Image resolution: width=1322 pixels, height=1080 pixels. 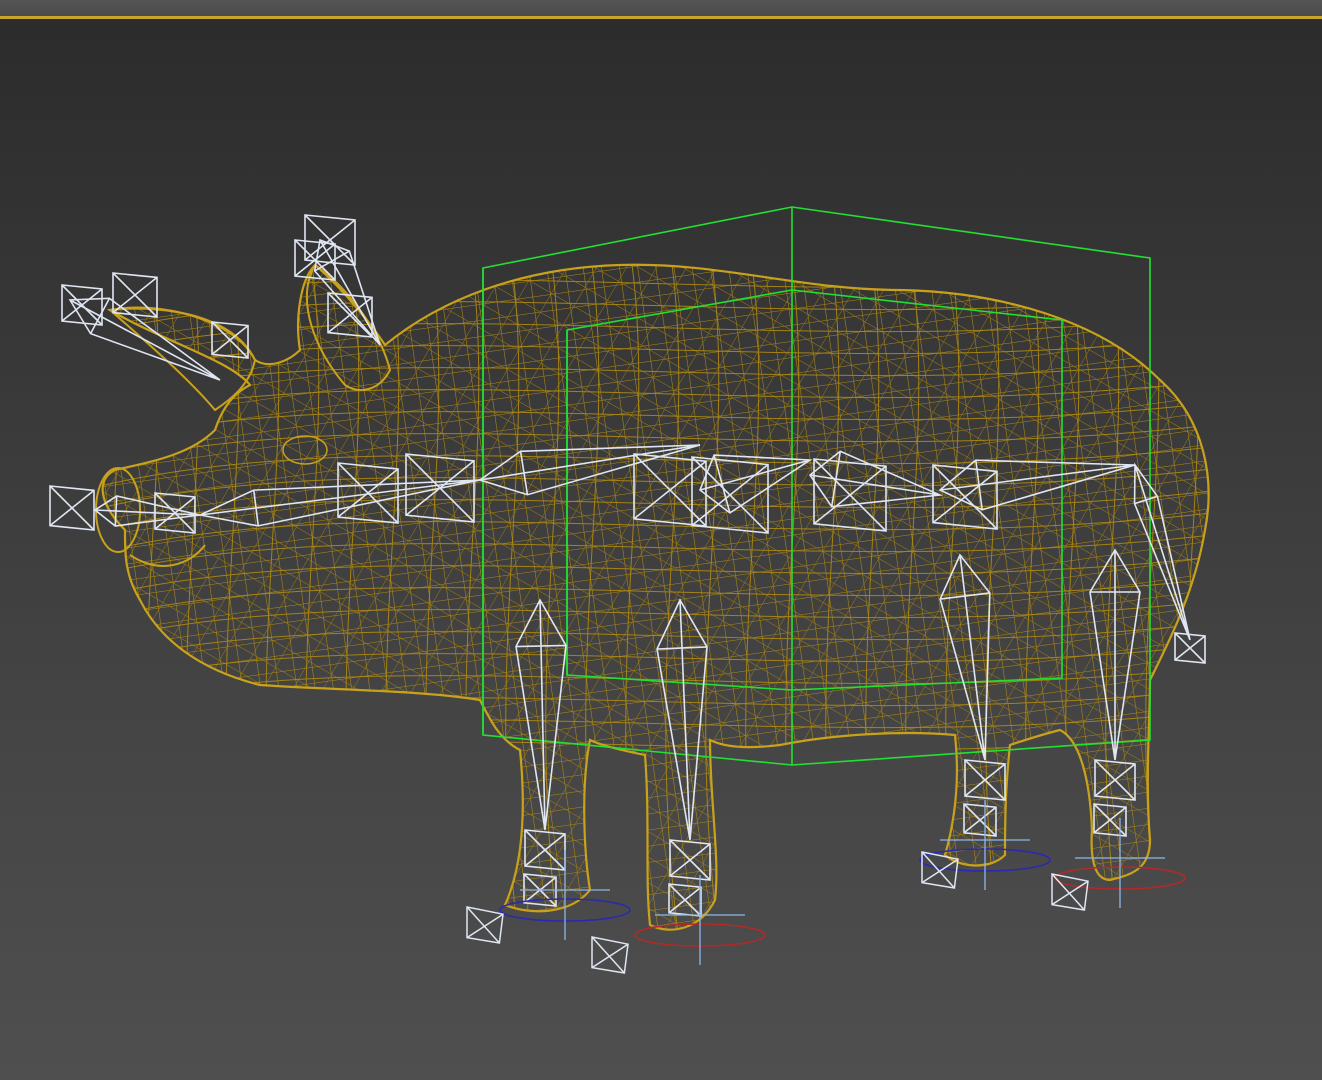 I want to click on foot-ring, so click(x=985, y=845).